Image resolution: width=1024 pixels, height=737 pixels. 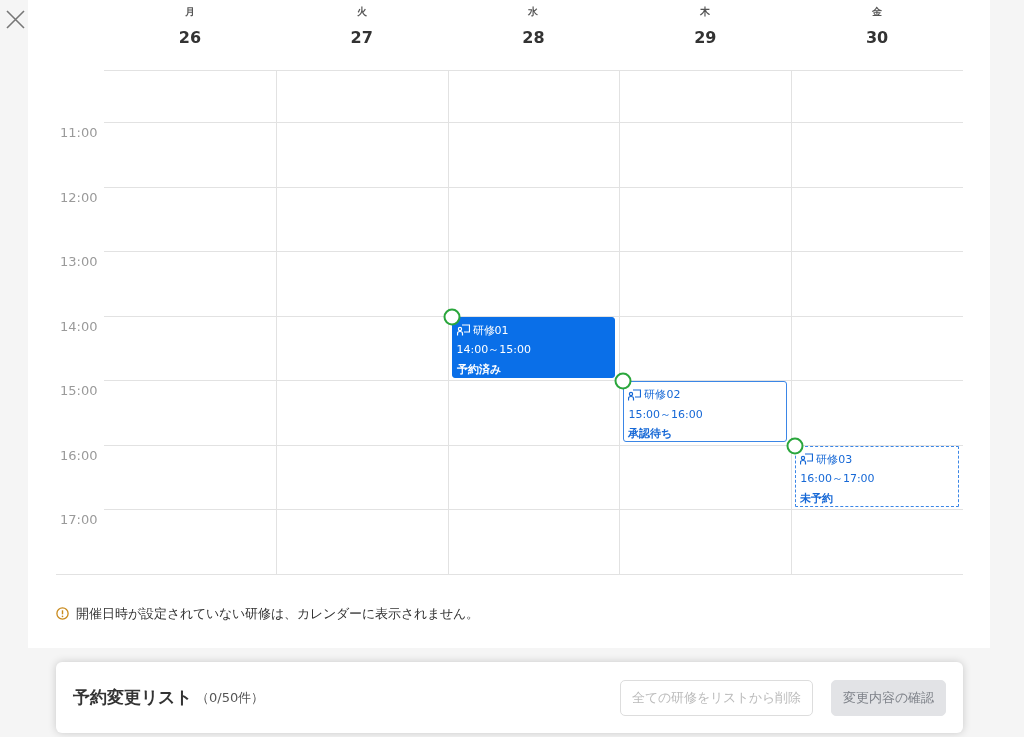 What do you see at coordinates (662, 395) in the screenshot?
I see `event-title: 研修02` at bounding box center [662, 395].